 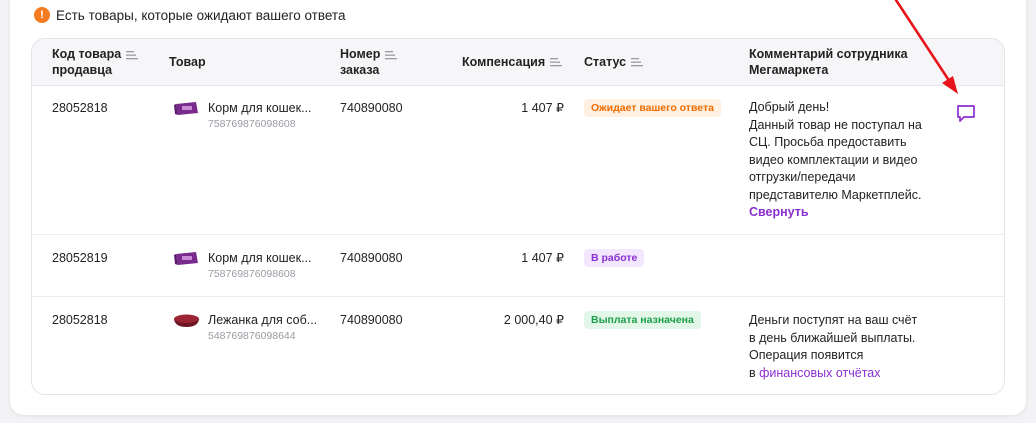 I want to click on chat-icon, so click(x=966, y=113).